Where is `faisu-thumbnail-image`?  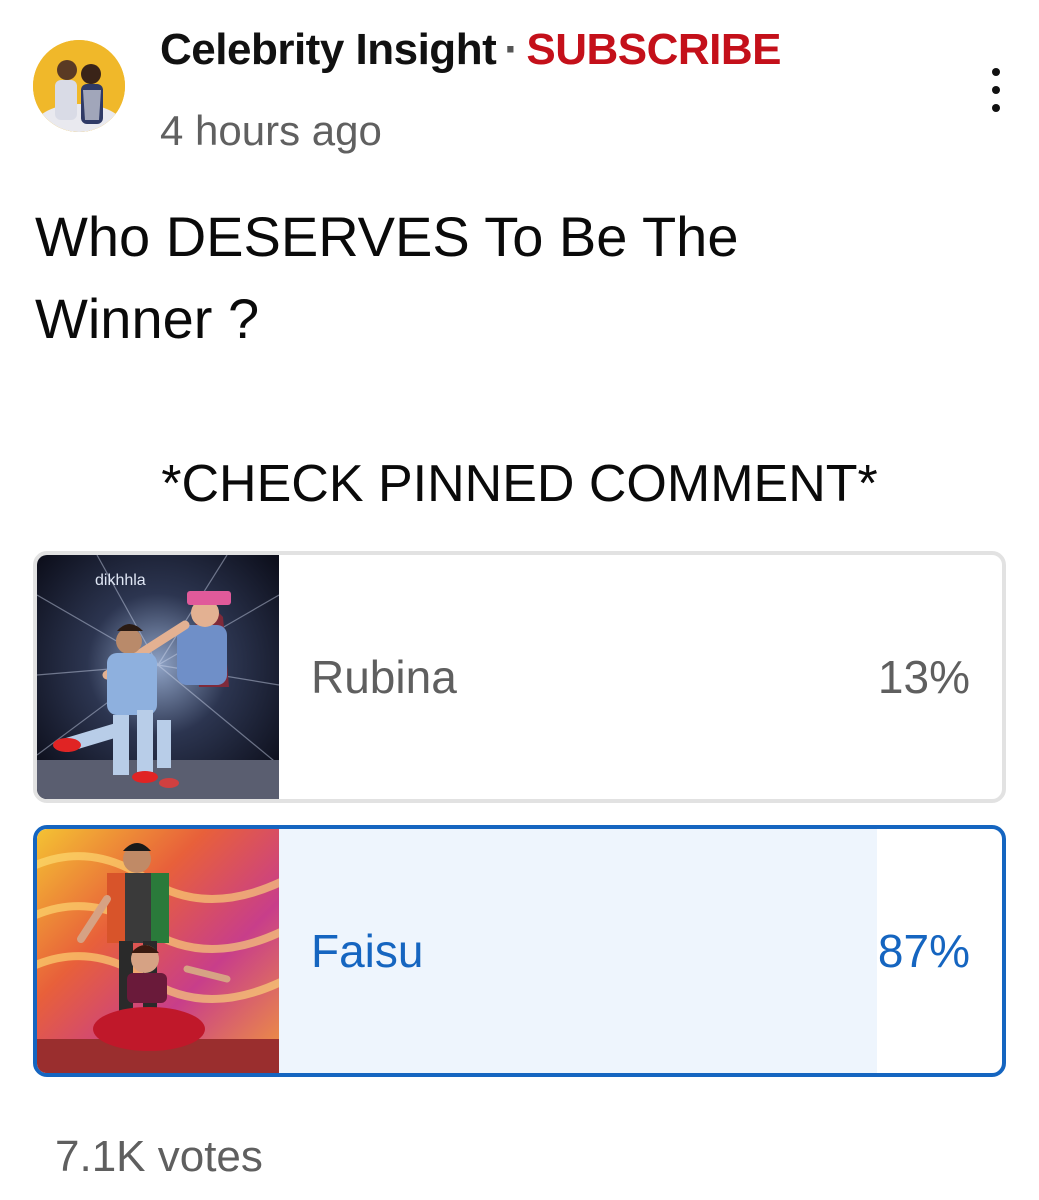 faisu-thumbnail-image is located at coordinates (158, 951).